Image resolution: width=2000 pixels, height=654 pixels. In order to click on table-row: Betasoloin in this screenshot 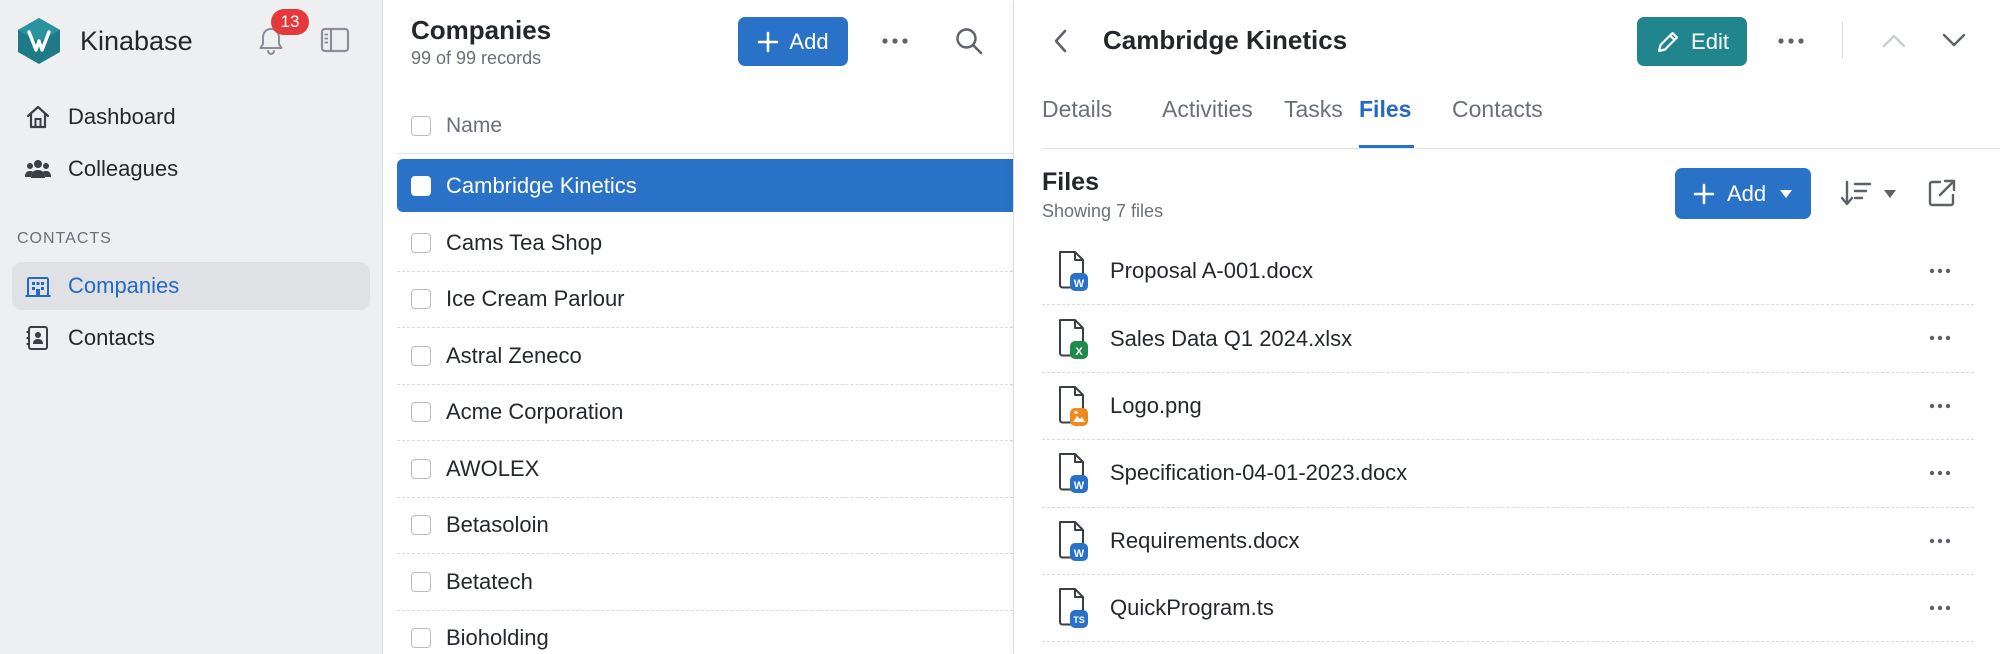, I will do `click(705, 526)`.